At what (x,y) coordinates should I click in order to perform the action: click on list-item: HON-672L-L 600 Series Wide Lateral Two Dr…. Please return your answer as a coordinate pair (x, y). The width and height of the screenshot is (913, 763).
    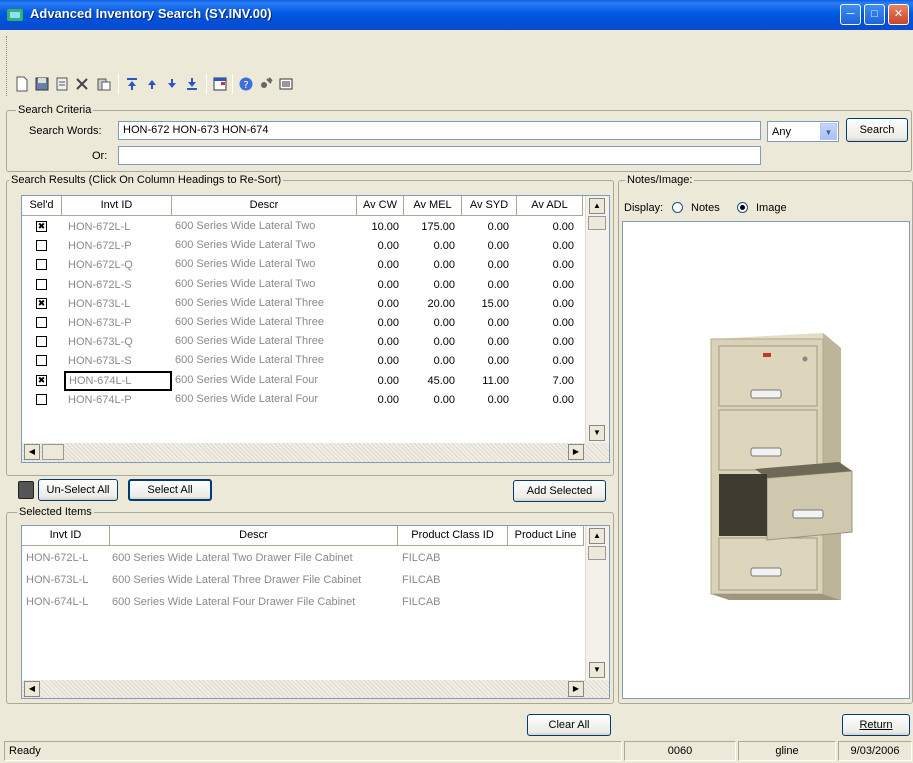
    Looking at the image, I should click on (302, 558).